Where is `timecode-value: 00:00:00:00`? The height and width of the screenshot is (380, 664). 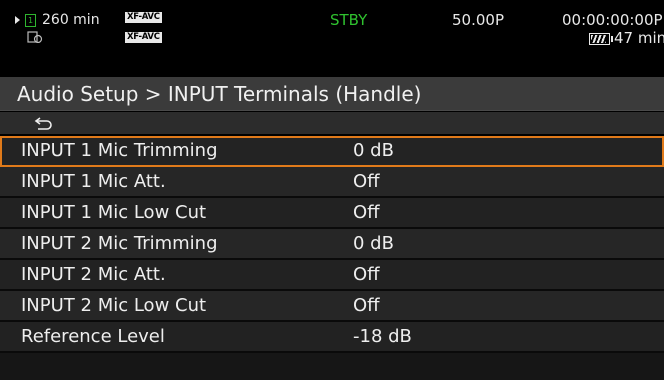
timecode-value: 00:00:00:00 is located at coordinates (608, 20).